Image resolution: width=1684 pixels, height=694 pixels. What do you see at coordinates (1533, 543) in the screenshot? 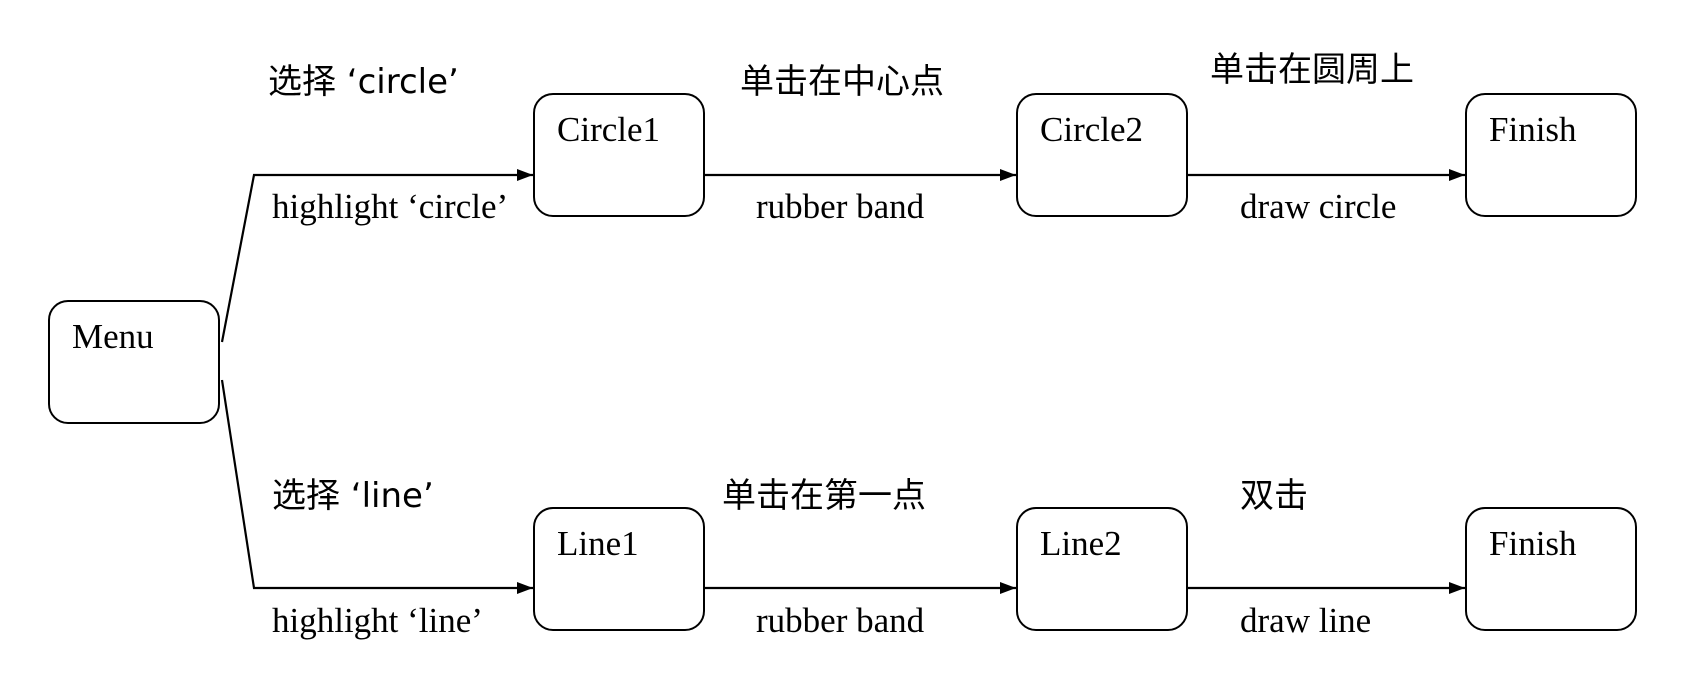
I see `state-line-finish-label: Finish` at bounding box center [1533, 543].